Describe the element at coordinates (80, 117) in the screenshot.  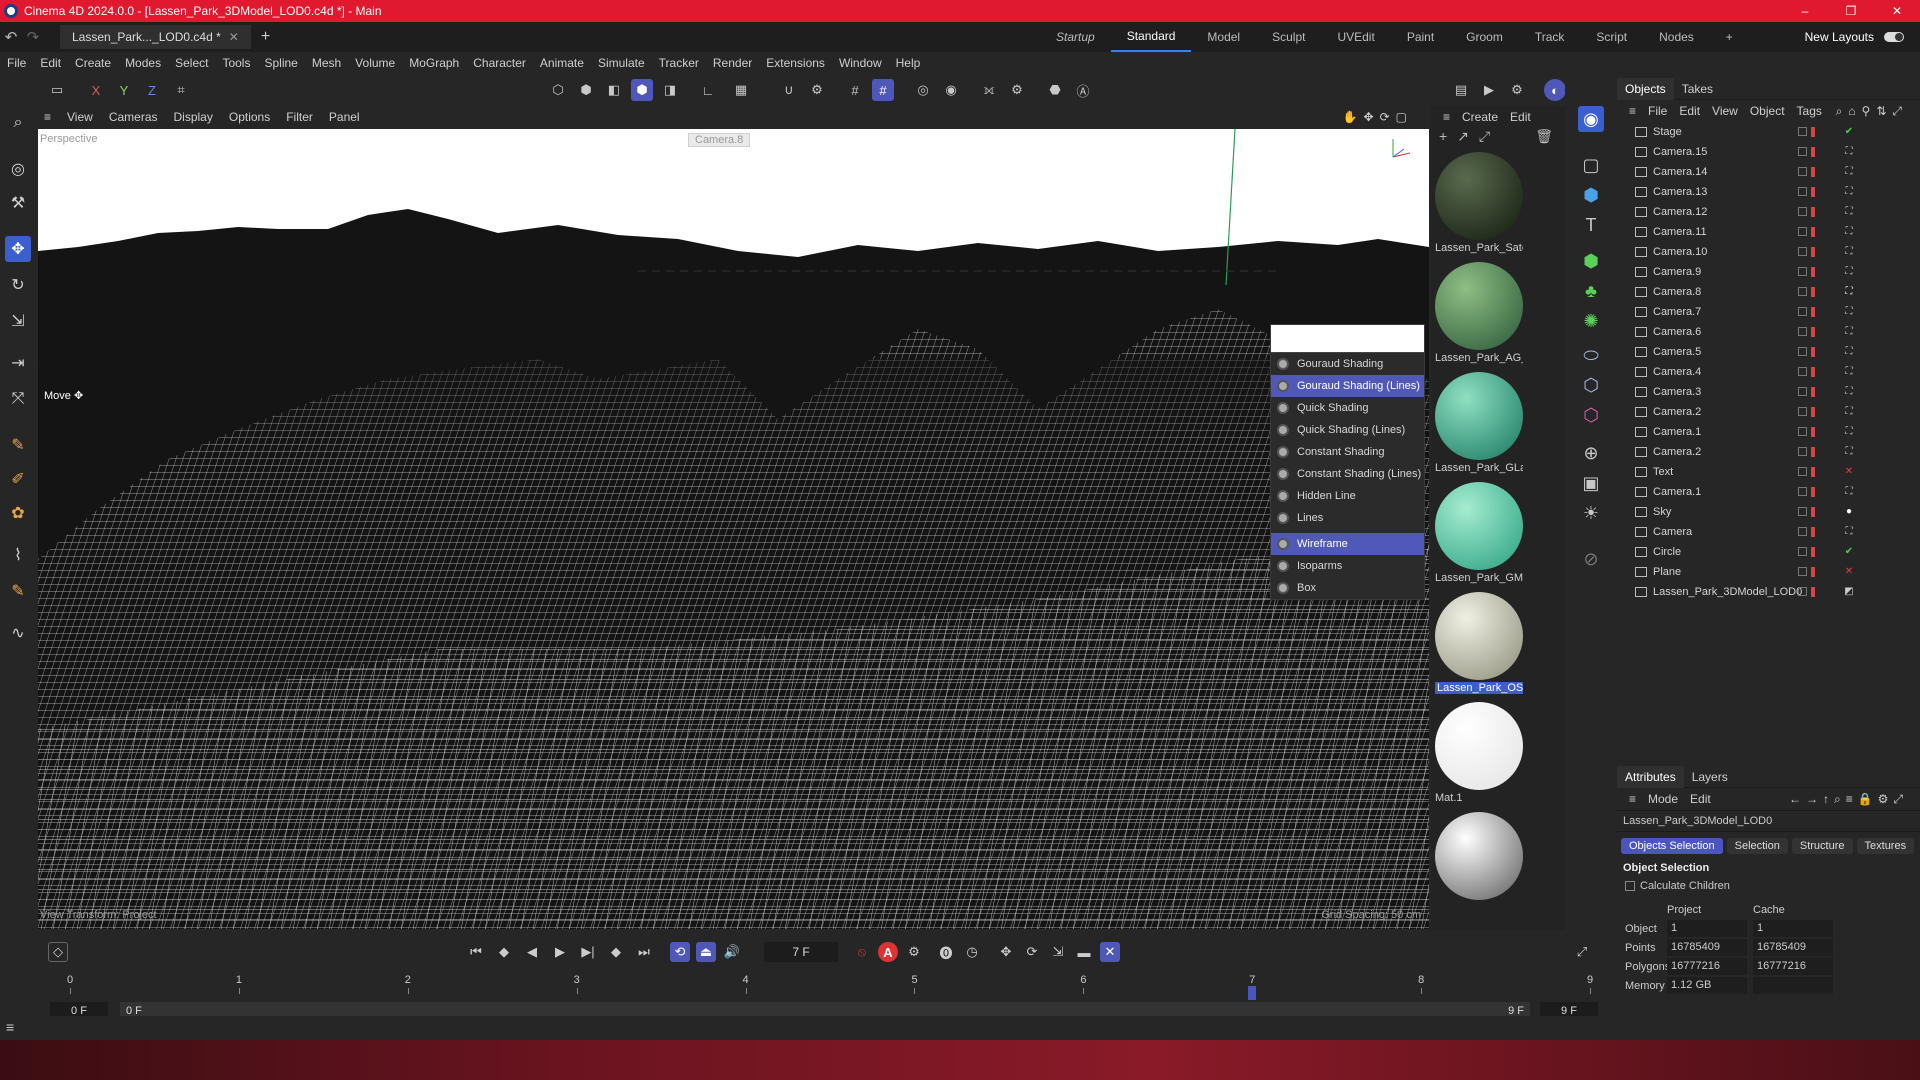
I see `viewport-menu-view: View` at that location.